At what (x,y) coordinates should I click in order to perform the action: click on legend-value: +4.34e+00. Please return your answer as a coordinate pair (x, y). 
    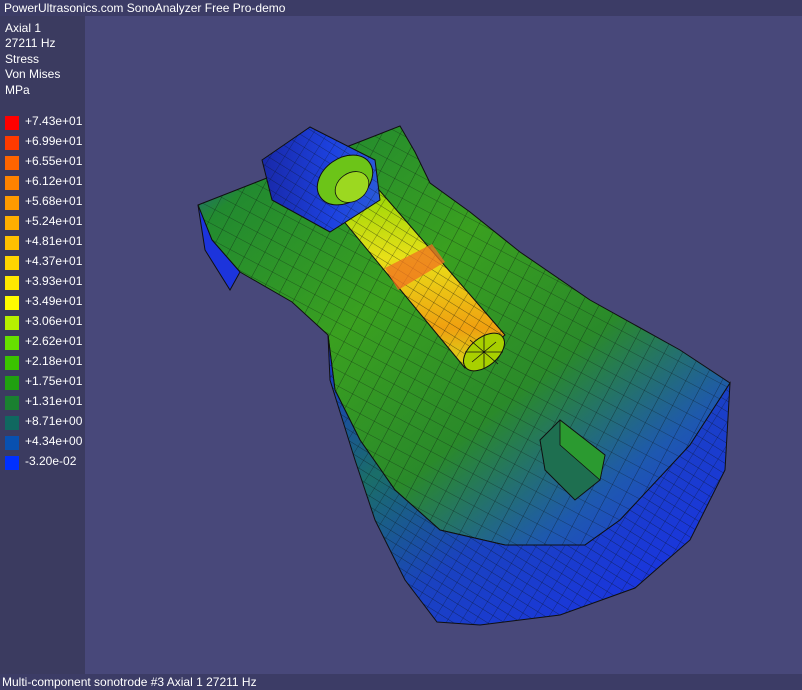
    Looking at the image, I should click on (54, 441).